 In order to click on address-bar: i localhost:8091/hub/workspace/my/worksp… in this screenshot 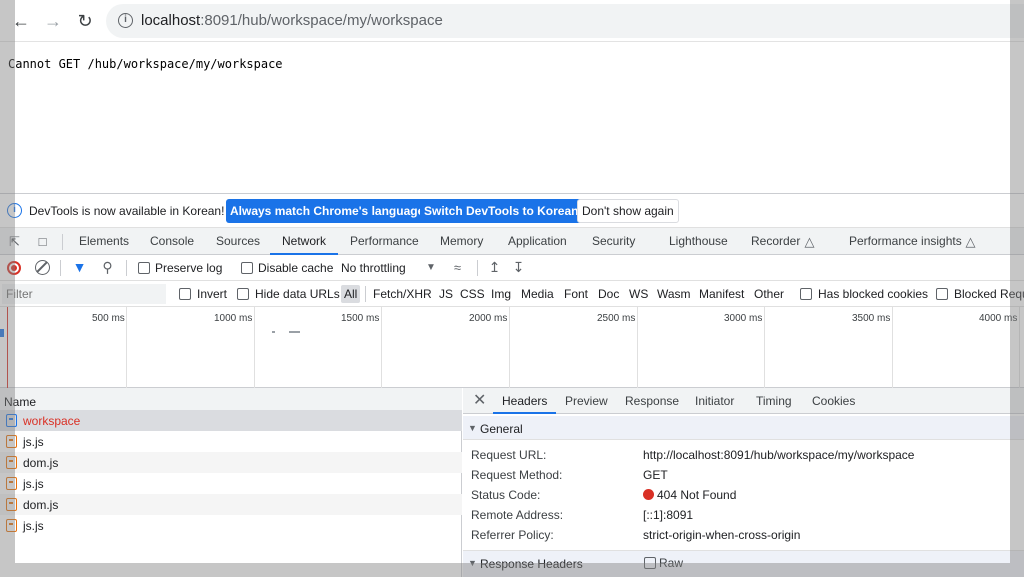, I will do `click(565, 21)`.